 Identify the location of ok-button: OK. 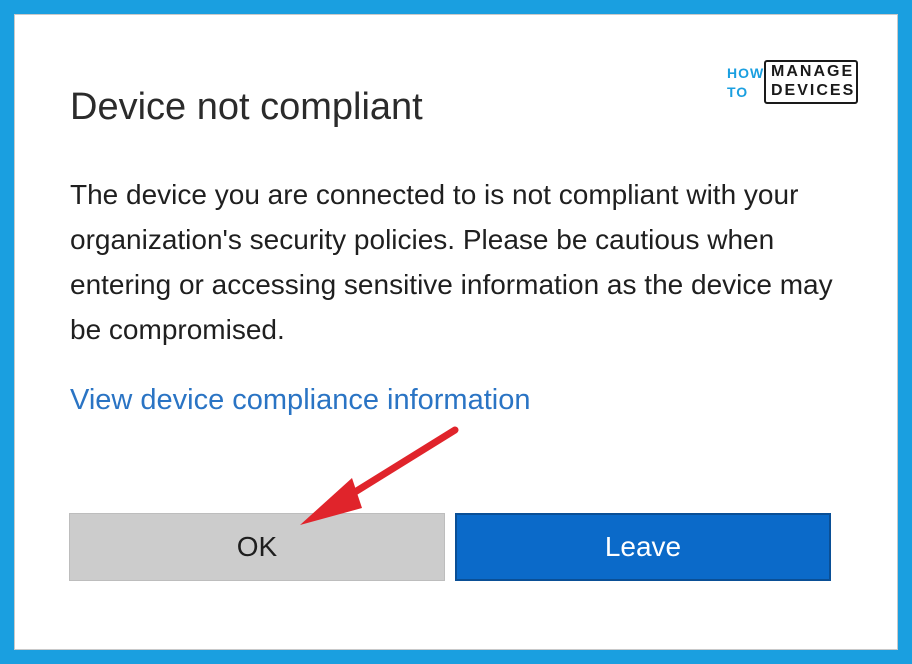
(257, 547).